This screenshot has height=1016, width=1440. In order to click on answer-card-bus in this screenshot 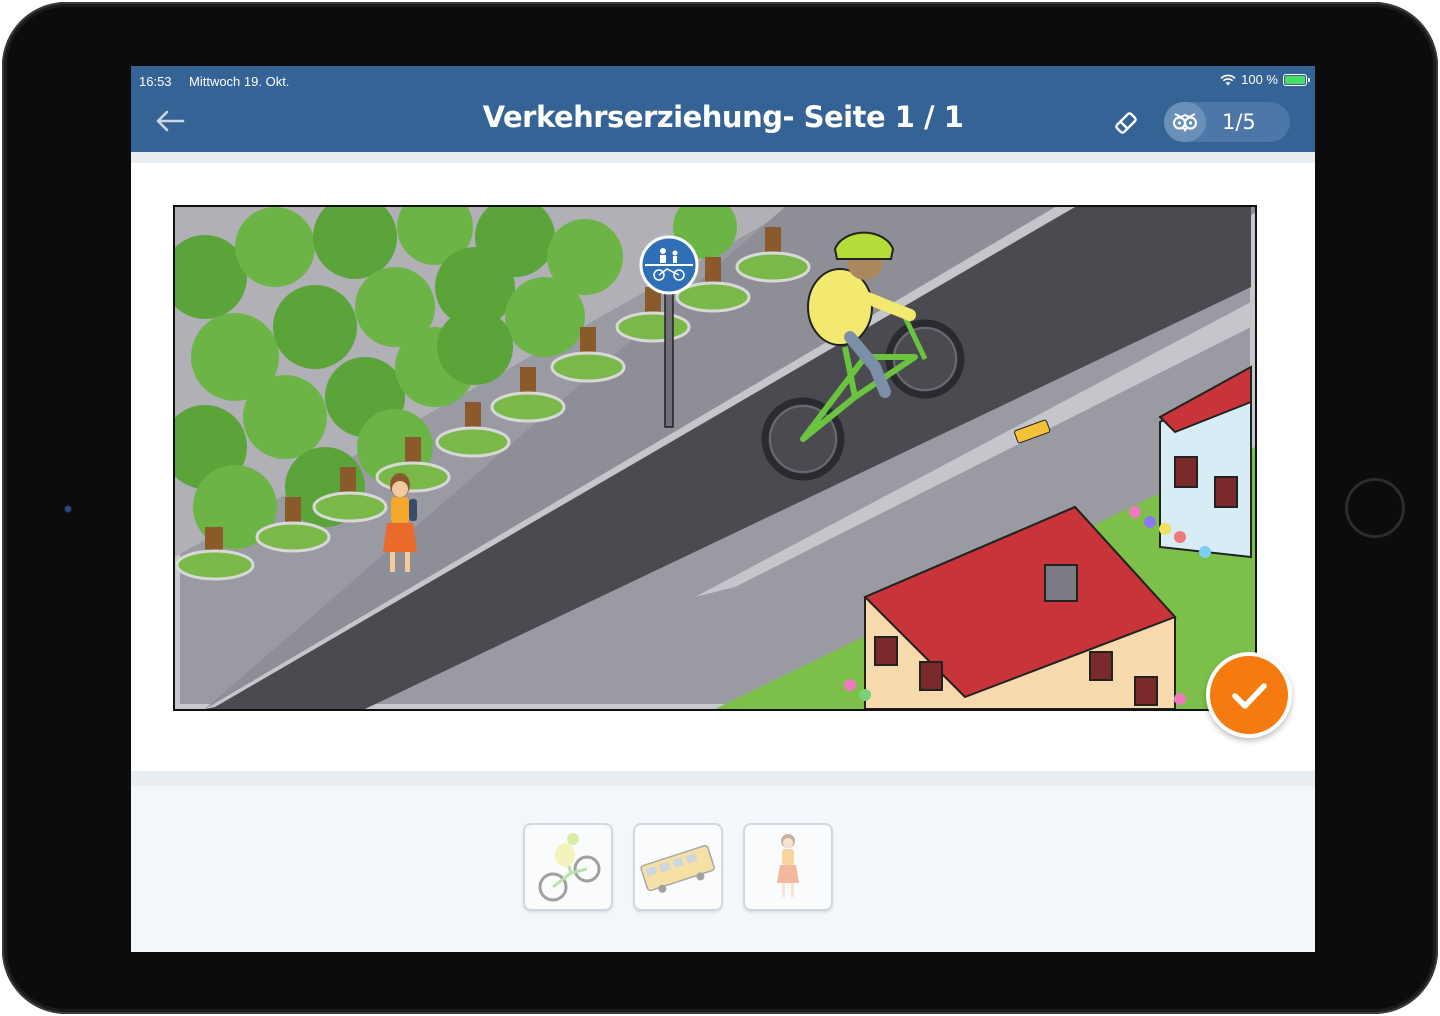, I will do `click(678, 867)`.